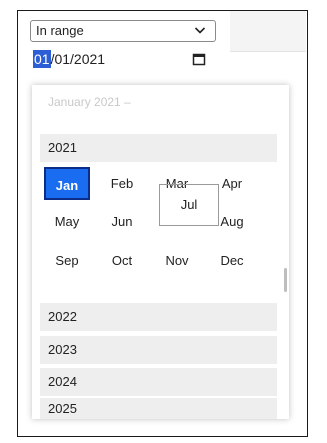 This screenshot has width=327, height=443. Describe the element at coordinates (123, 59) in the screenshot. I see `date-input: 01/01/2021` at that location.